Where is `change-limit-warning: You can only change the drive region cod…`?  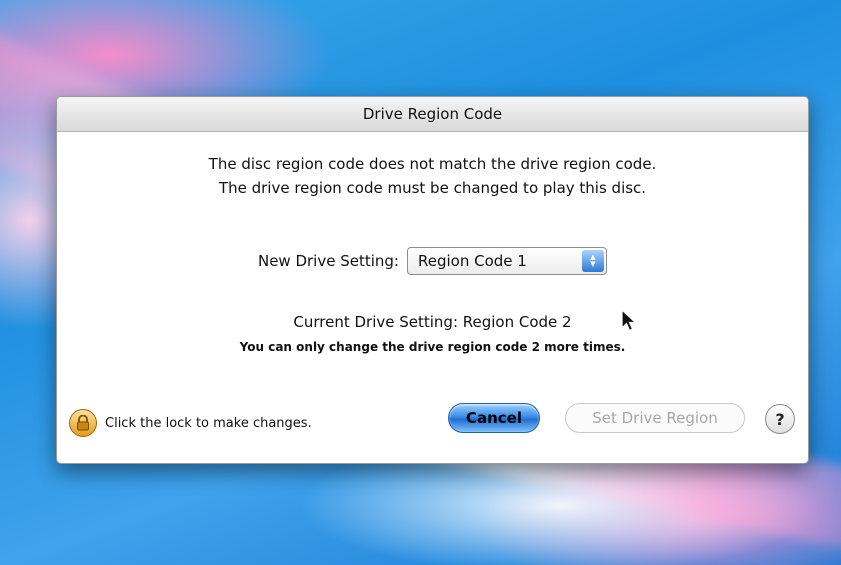 change-limit-warning: You can only change the drive region cod… is located at coordinates (432, 347).